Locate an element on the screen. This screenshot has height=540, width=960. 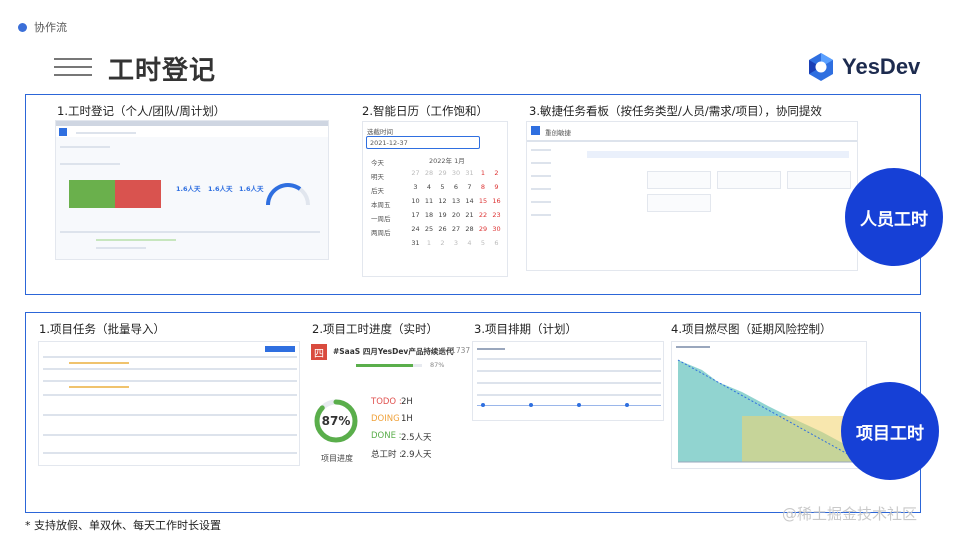
progress-row-value: 1H is located at coordinates (407, 419).